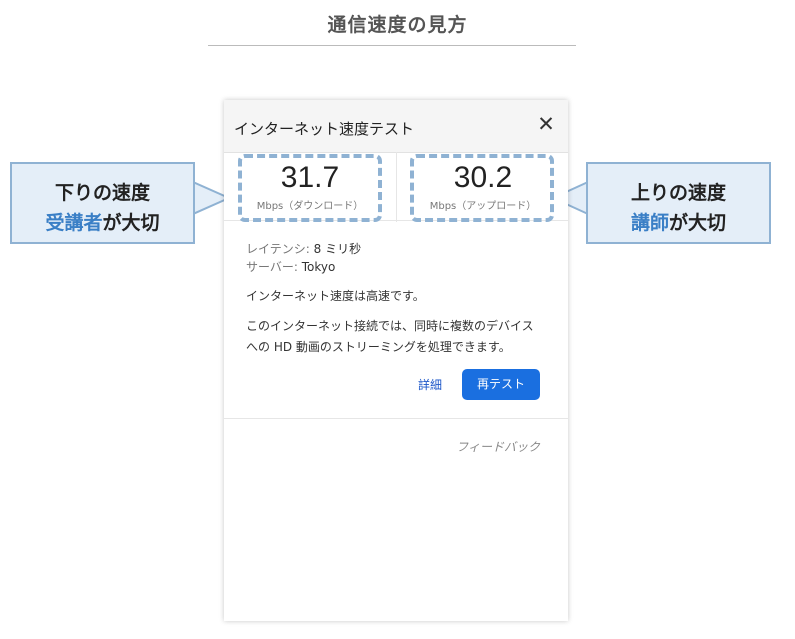 The width and height of the screenshot is (795, 639). Describe the element at coordinates (131, 223) in the screenshot. I see `callout-download-rest: が大切` at that location.